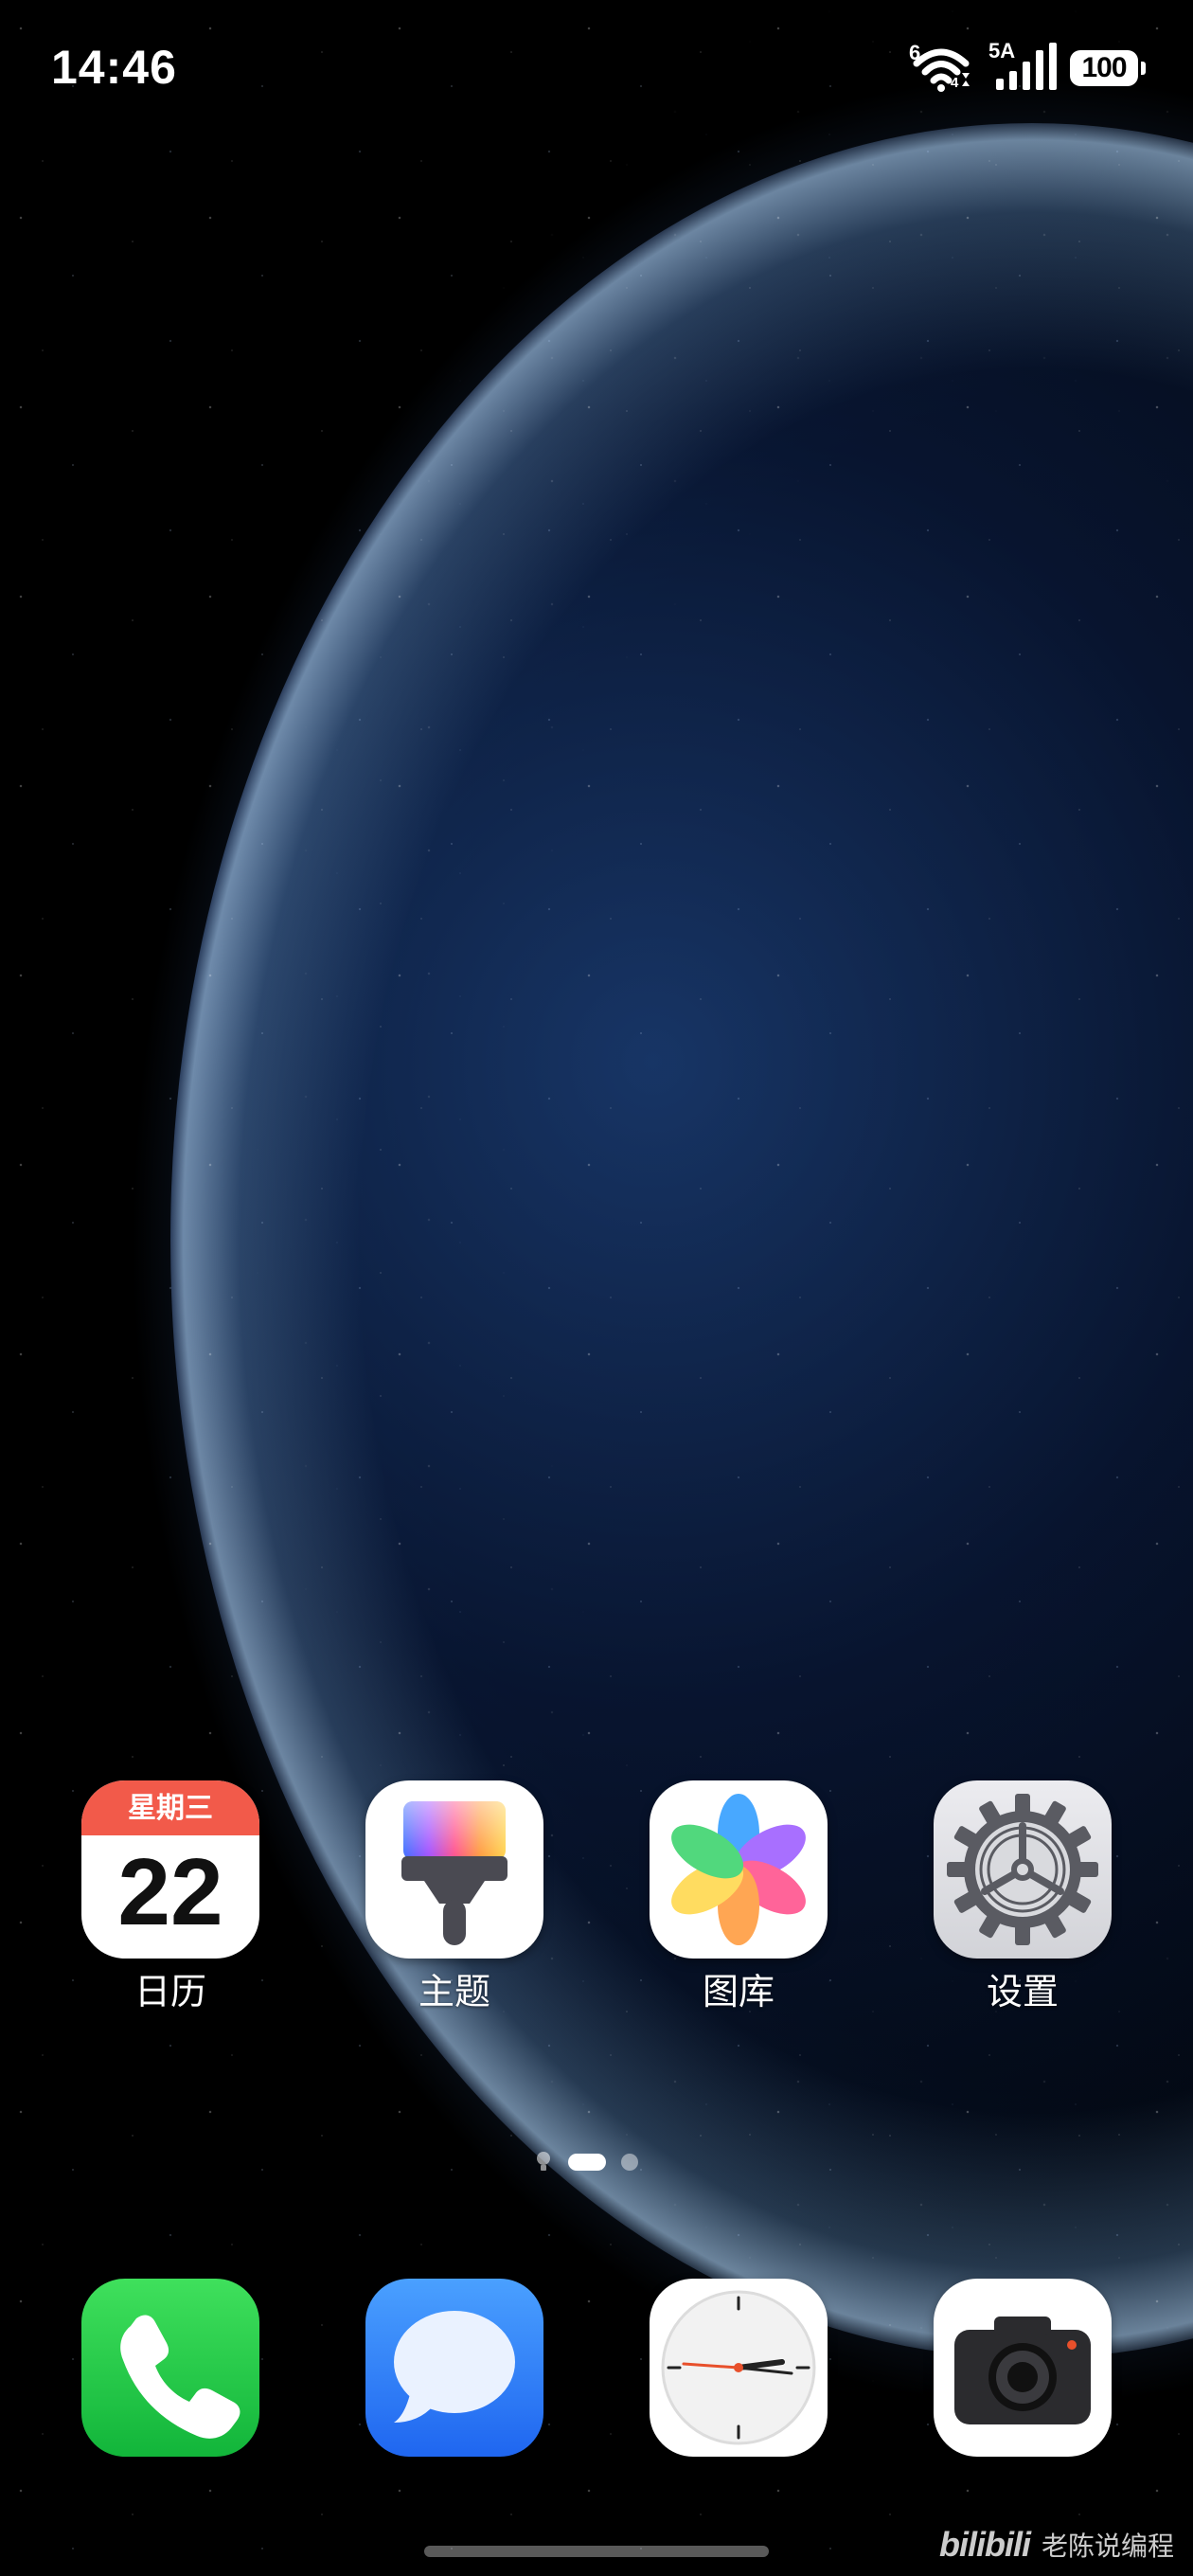 The height and width of the screenshot is (2576, 1193). I want to click on phone-icon, so click(170, 2368).